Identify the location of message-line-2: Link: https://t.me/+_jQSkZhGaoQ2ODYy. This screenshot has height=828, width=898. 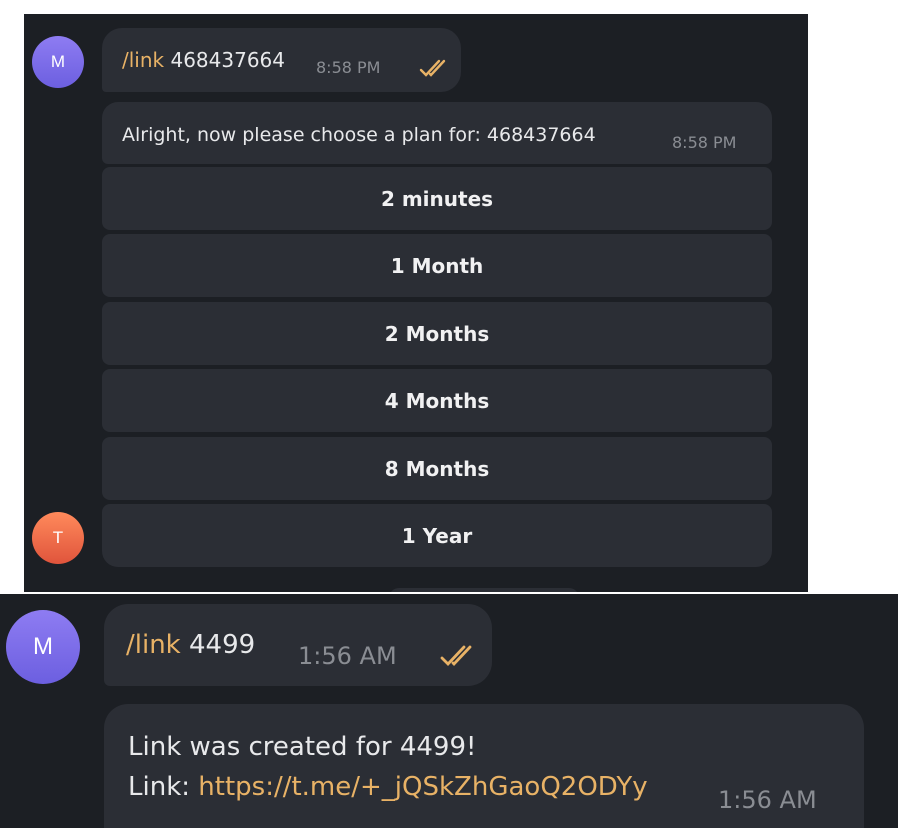
(388, 787).